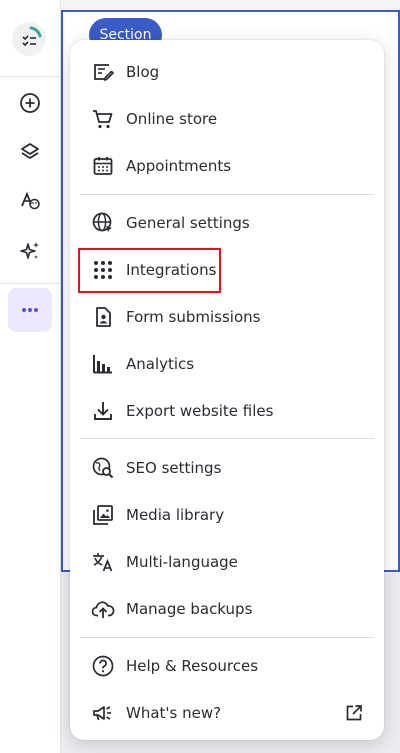 The image size is (400, 753). I want to click on external-link-icon, so click(354, 713).